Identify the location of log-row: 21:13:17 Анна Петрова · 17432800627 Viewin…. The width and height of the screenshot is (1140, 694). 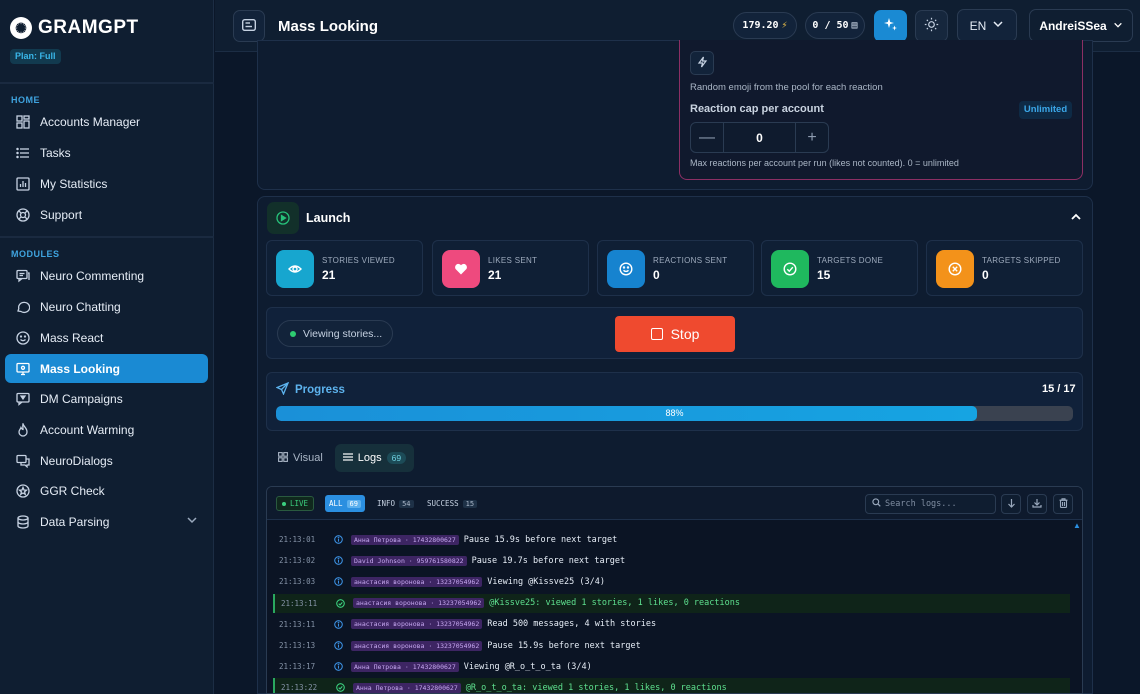
(671, 666).